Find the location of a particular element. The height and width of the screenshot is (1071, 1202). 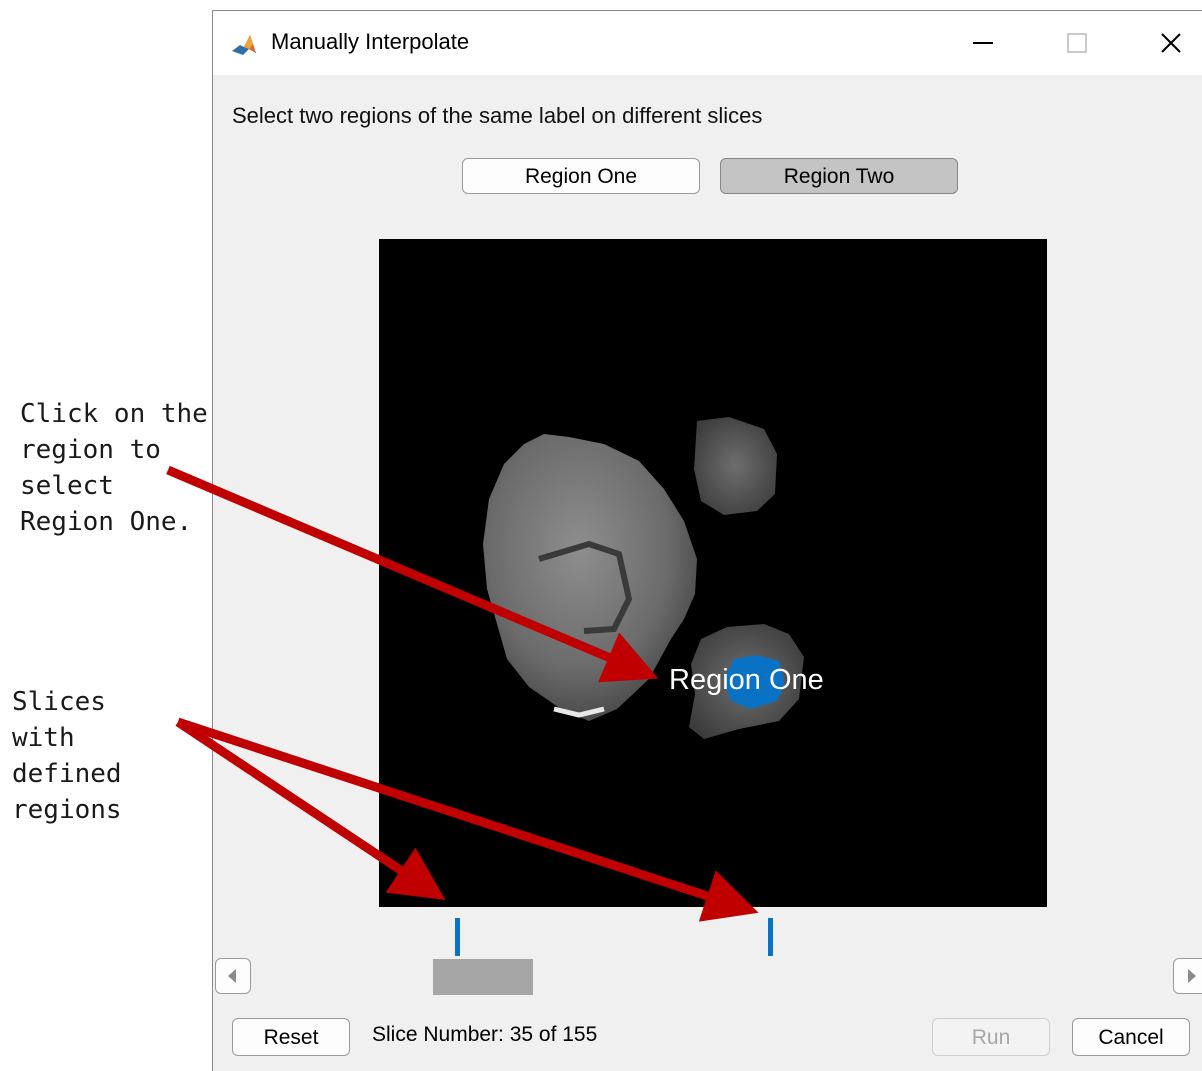

region-two-button: Region Two is located at coordinates (839, 176).